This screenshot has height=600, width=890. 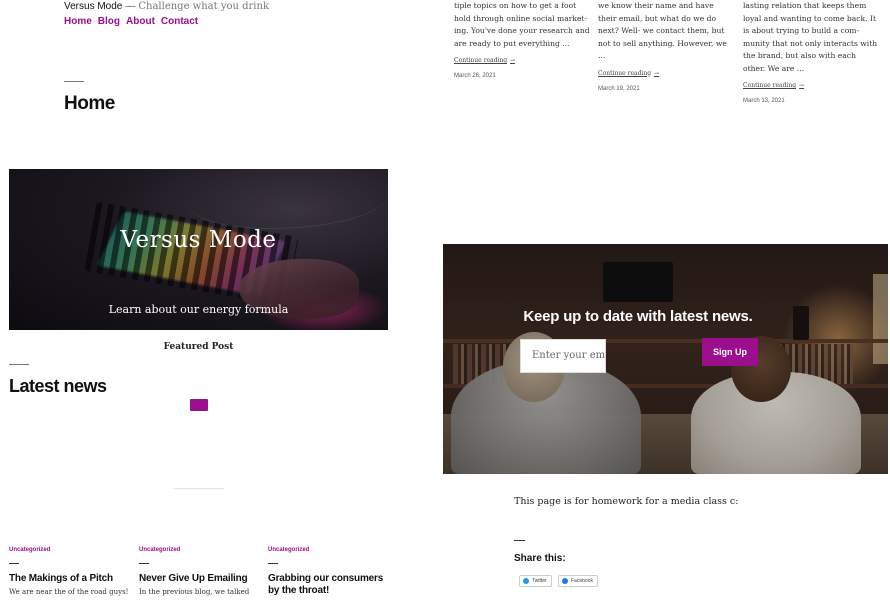 What do you see at coordinates (199, 405) in the screenshot?
I see `accent-button` at bounding box center [199, 405].